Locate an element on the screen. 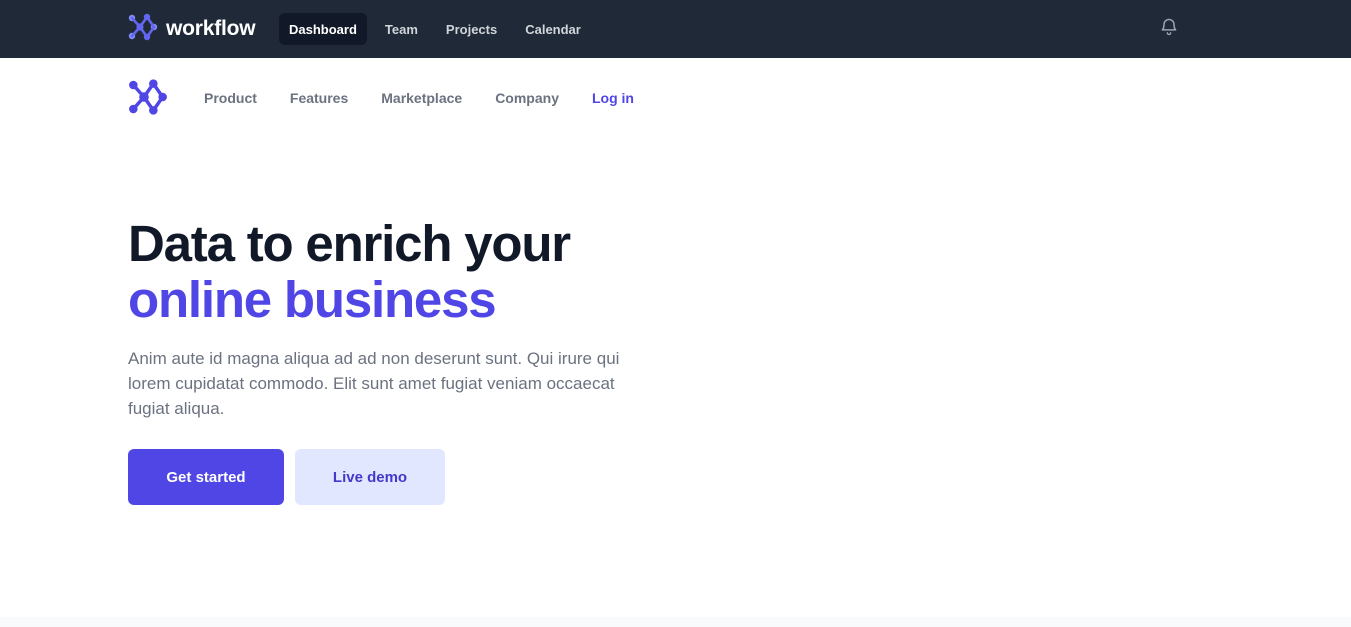 The width and height of the screenshot is (1351, 627). brand-name: workflow is located at coordinates (211, 28).